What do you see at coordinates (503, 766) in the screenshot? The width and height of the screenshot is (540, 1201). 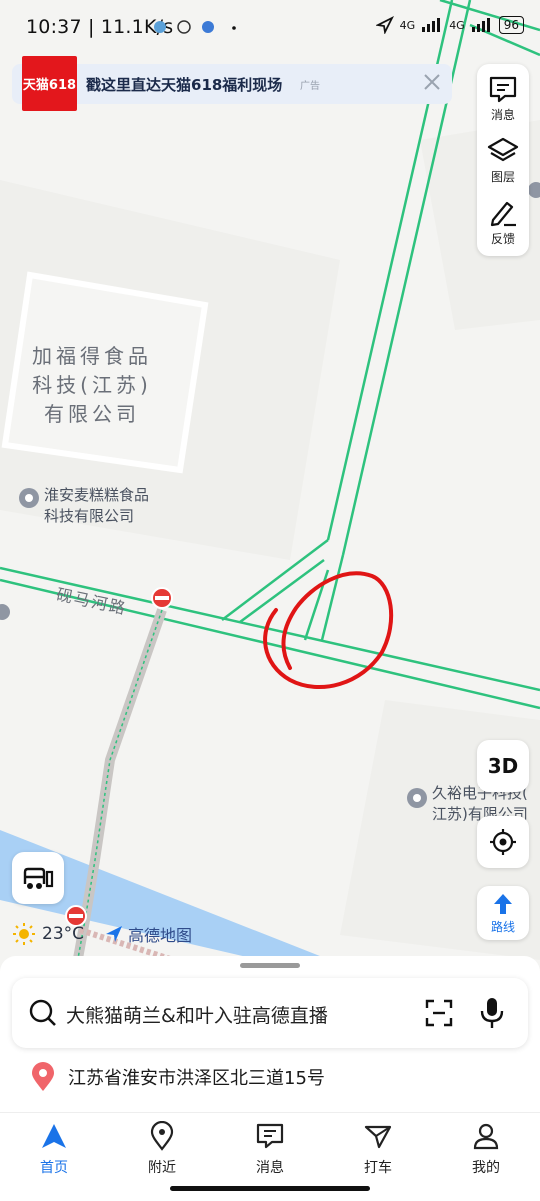 I see `3d-button: 3D` at bounding box center [503, 766].